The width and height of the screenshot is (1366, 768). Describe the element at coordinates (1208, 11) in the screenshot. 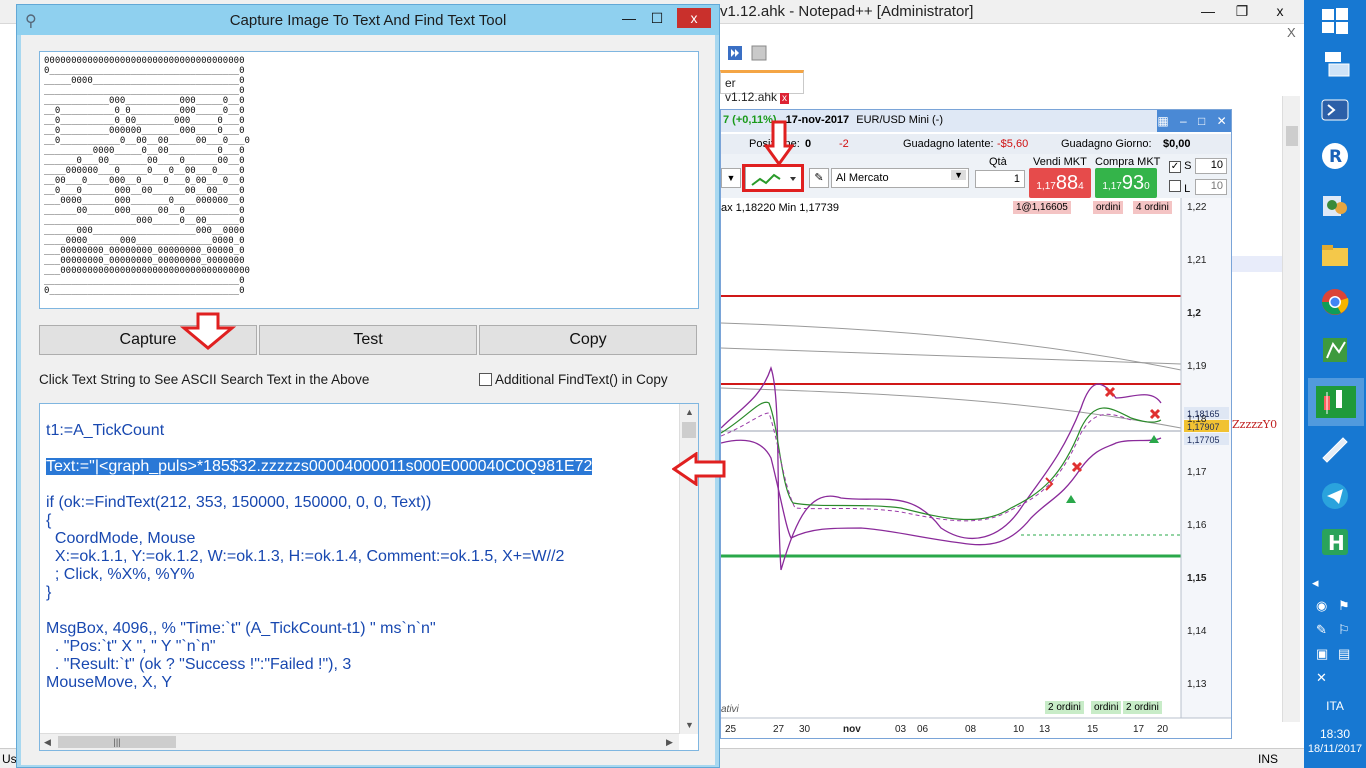

I see `notepad-minimize-button: —` at that location.